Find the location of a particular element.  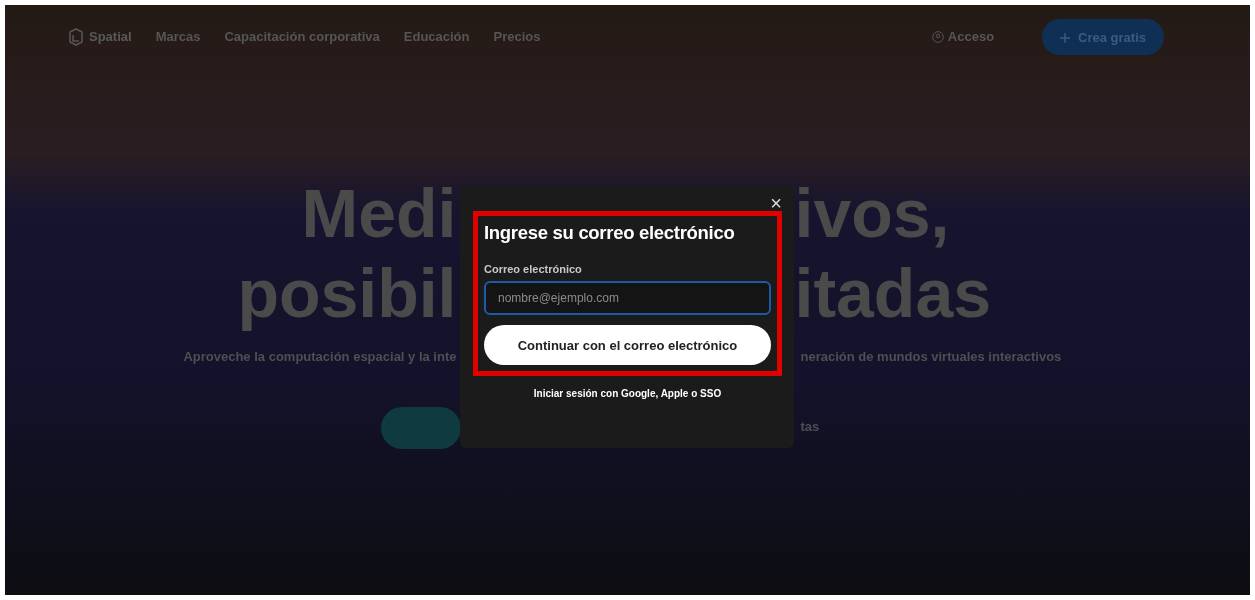

user-icon is located at coordinates (937, 37).